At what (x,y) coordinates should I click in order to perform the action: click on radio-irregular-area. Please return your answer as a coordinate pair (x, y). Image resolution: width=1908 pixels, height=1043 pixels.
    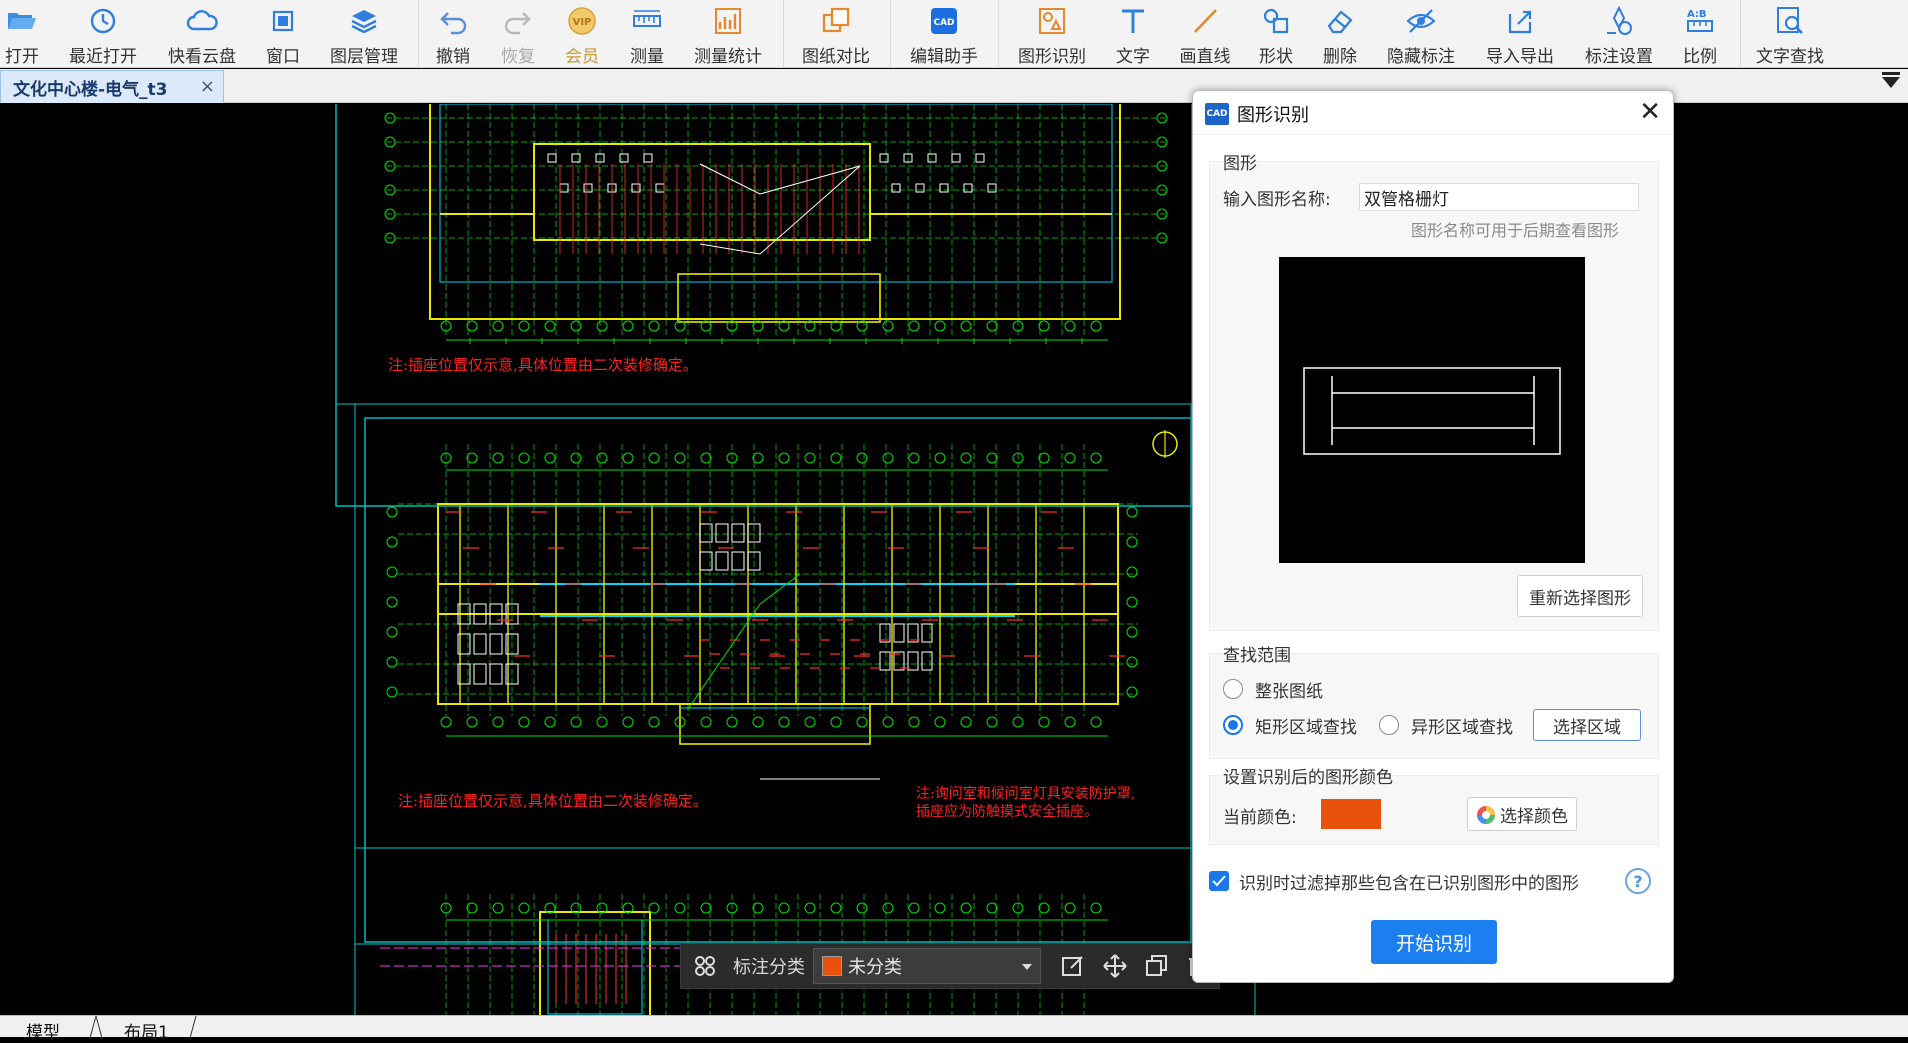
    Looking at the image, I should click on (1389, 725).